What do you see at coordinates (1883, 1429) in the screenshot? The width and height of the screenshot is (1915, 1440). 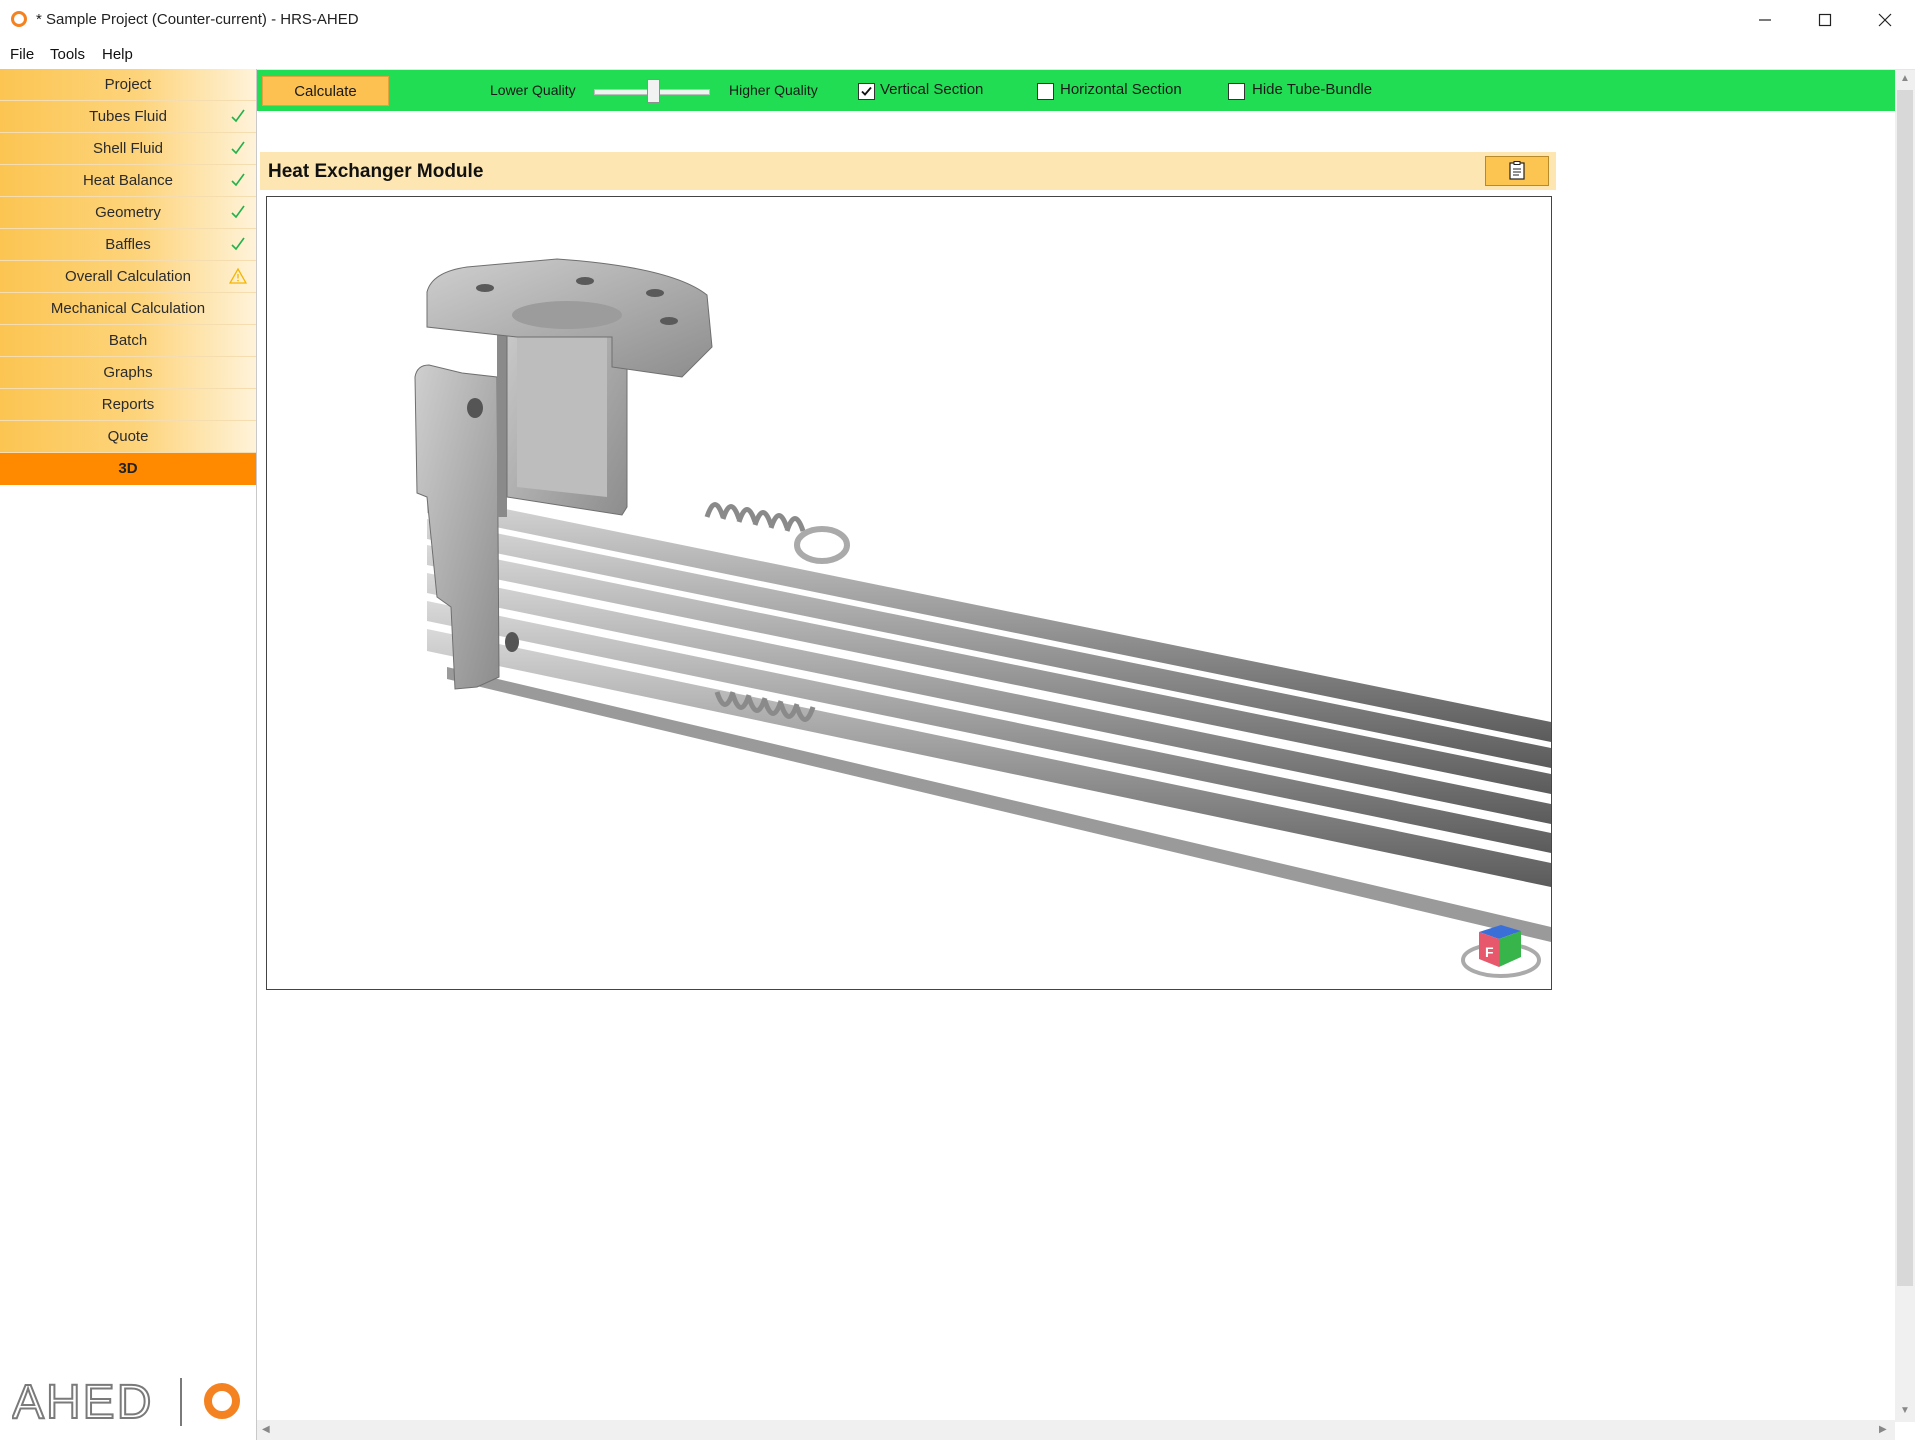 I see `scroll-right-icon: ▶` at bounding box center [1883, 1429].